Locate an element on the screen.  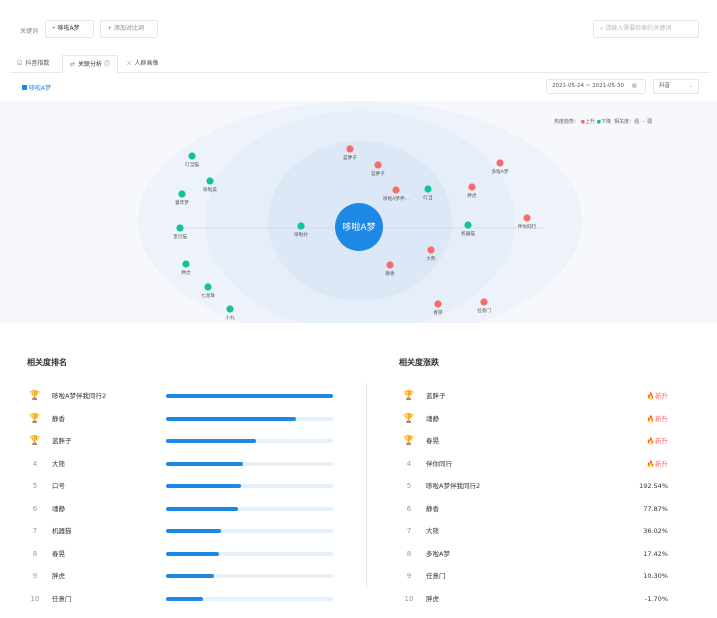
change-row: 9 任意门 10.30% is located at coordinates (535, 580).